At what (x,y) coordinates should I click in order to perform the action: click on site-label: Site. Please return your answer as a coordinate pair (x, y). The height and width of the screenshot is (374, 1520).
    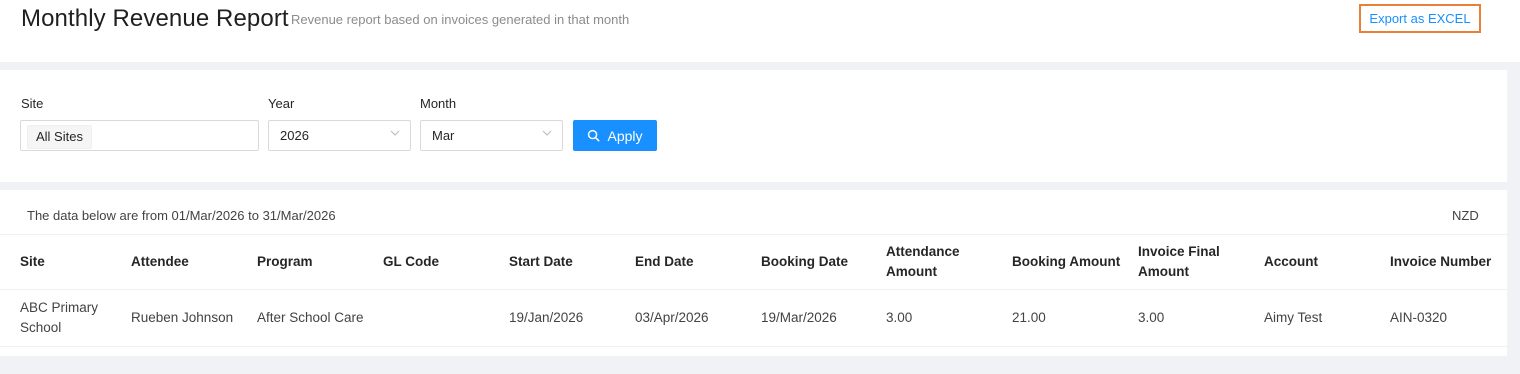
    Looking at the image, I should click on (32, 103).